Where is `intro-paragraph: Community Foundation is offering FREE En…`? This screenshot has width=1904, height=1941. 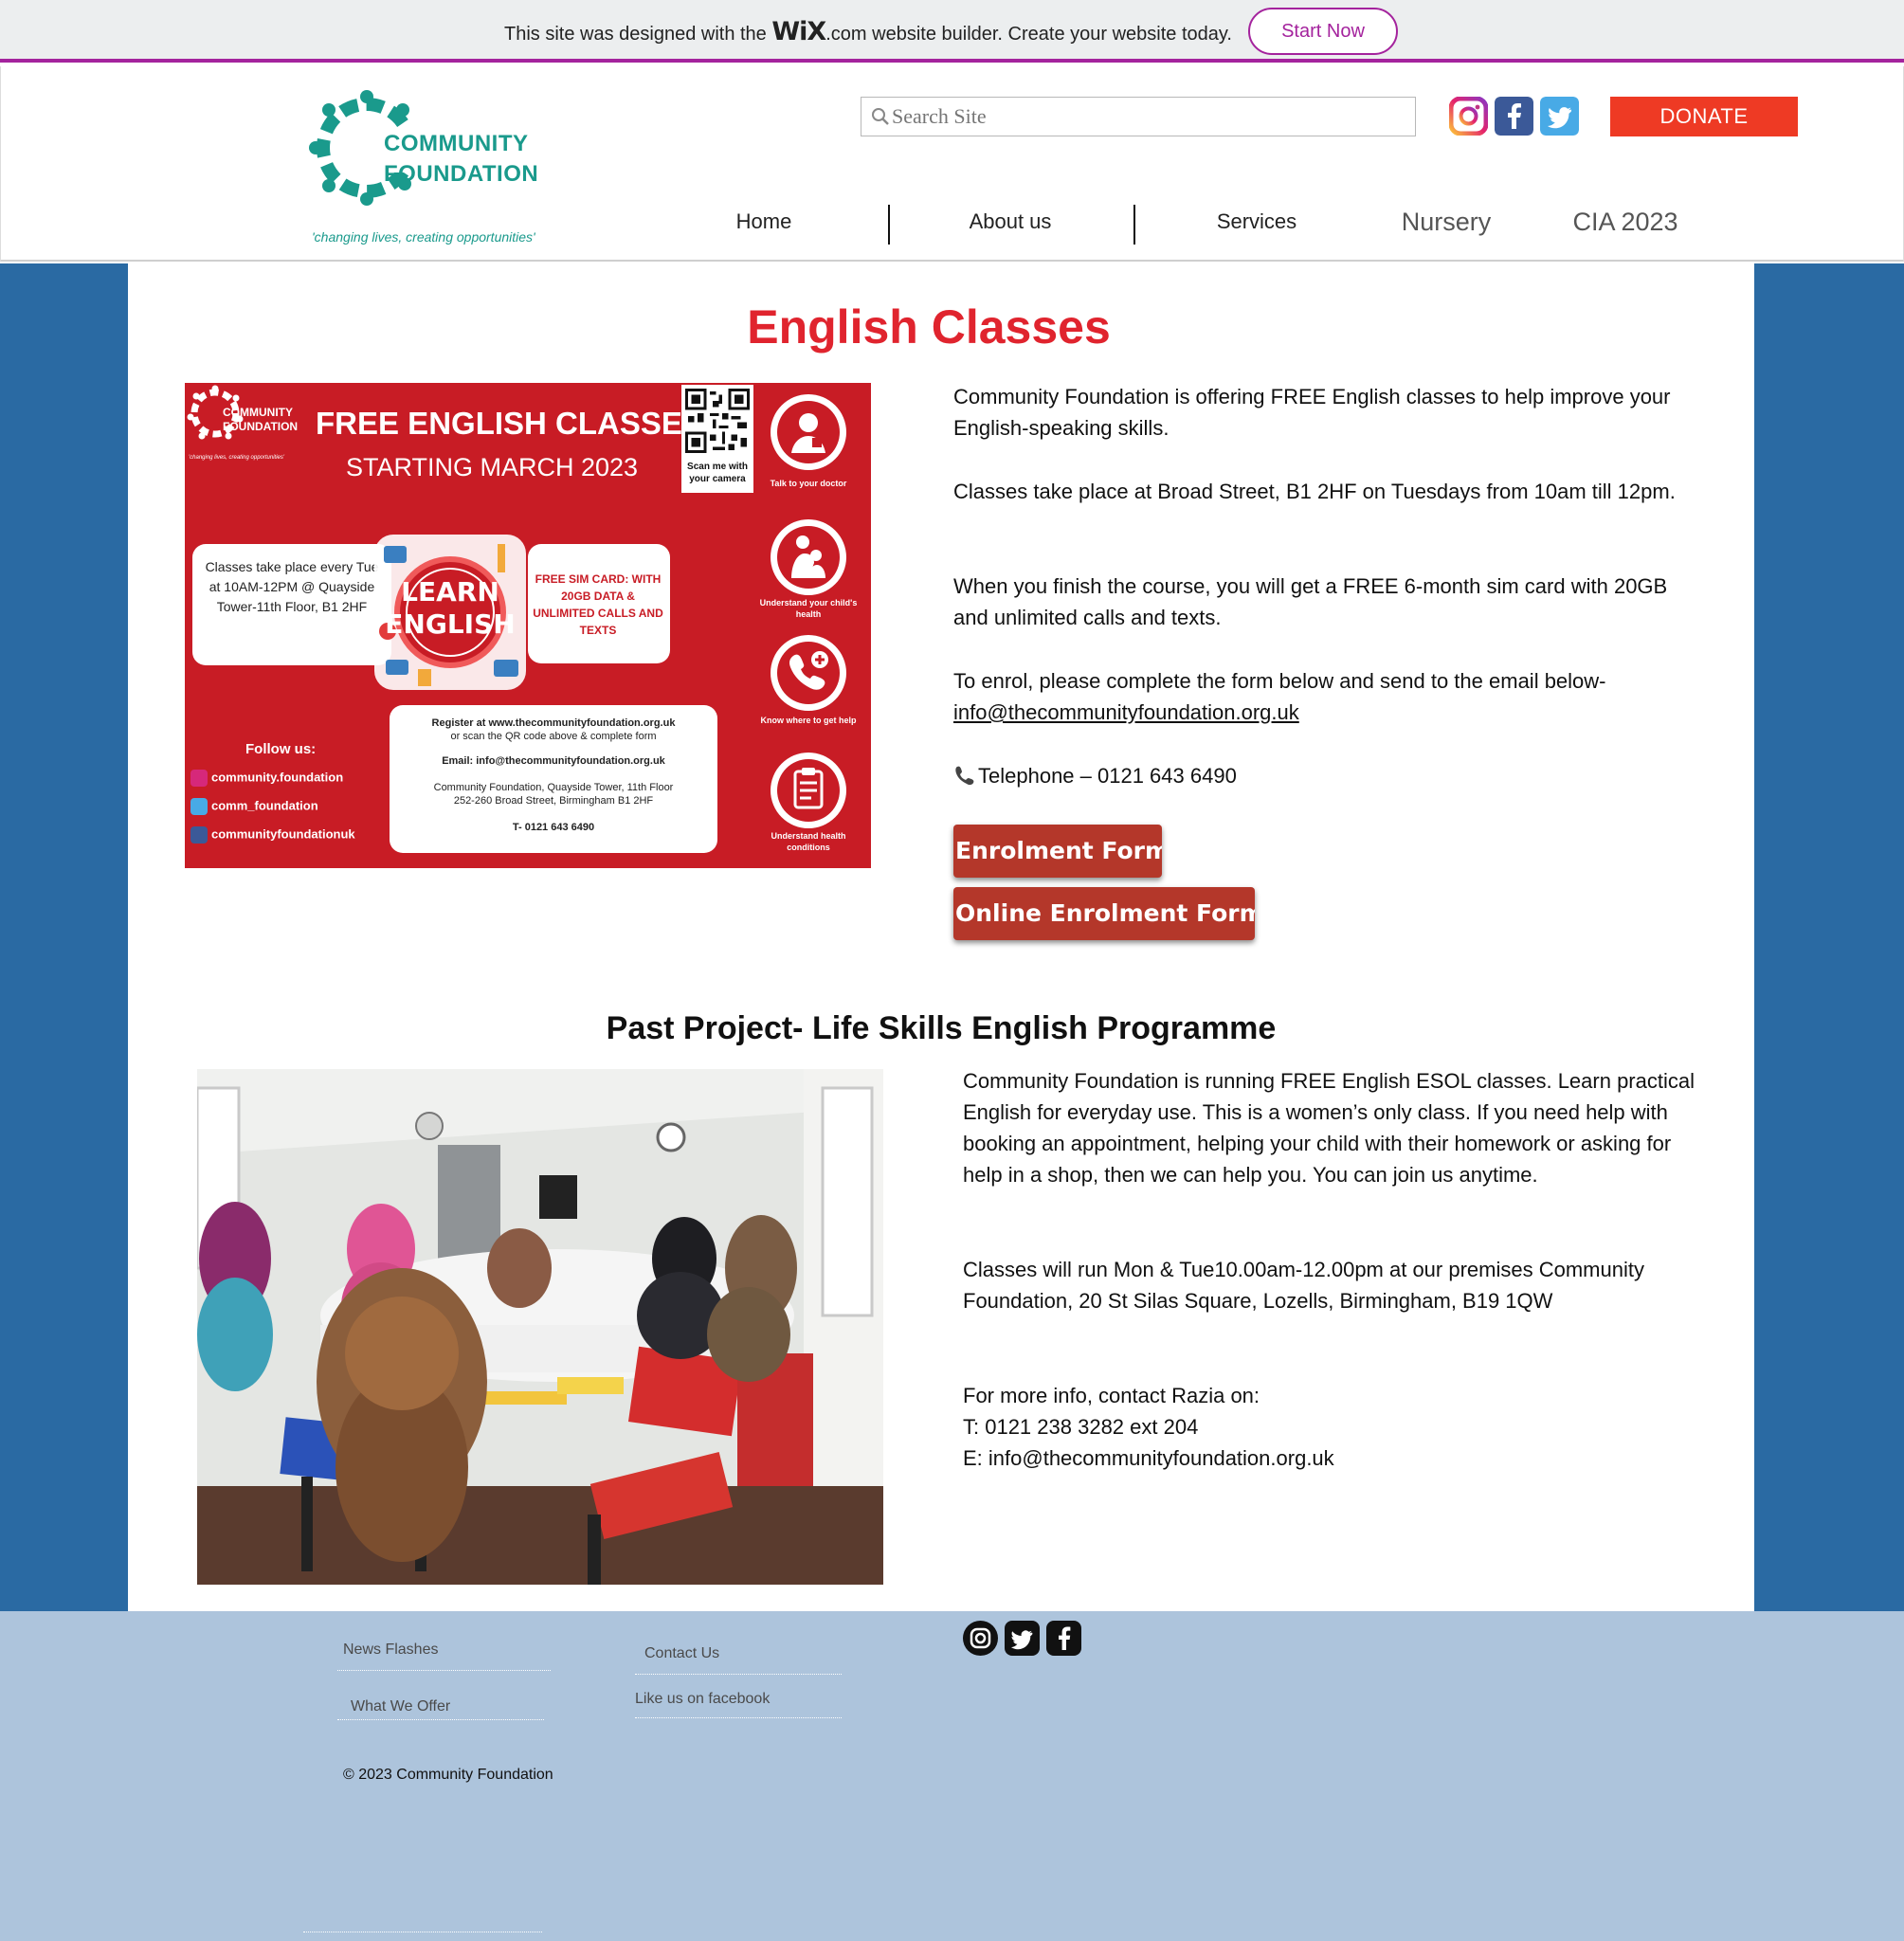
intro-paragraph: Community Foundation is offering FREE En… is located at coordinates (1312, 413).